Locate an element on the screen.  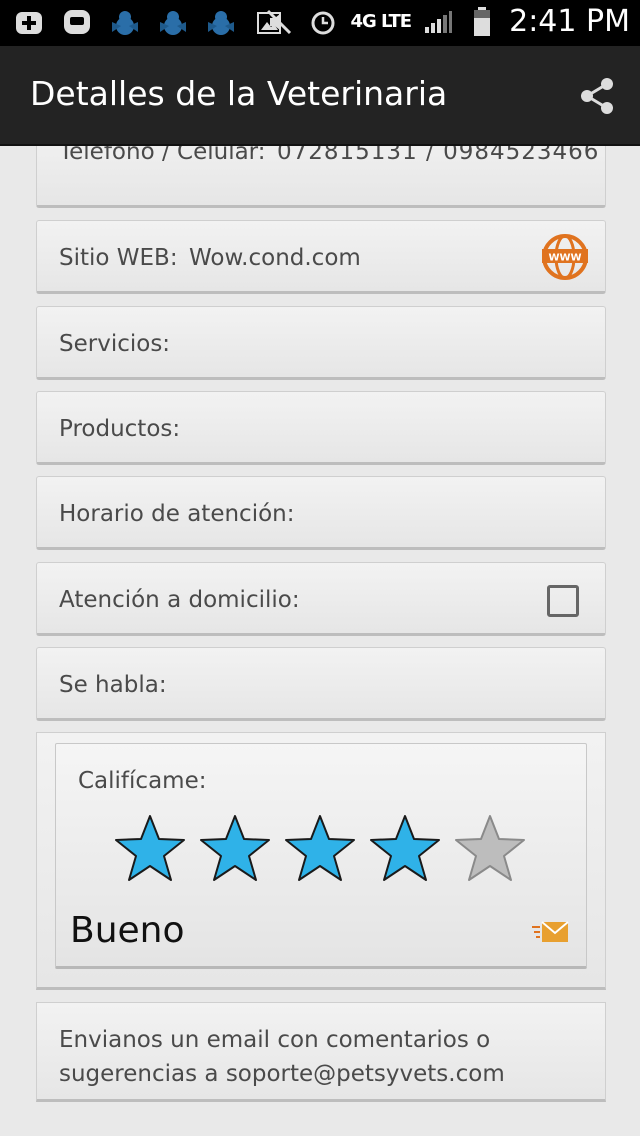
hours-label: Horario de atención: is located at coordinates (177, 514).